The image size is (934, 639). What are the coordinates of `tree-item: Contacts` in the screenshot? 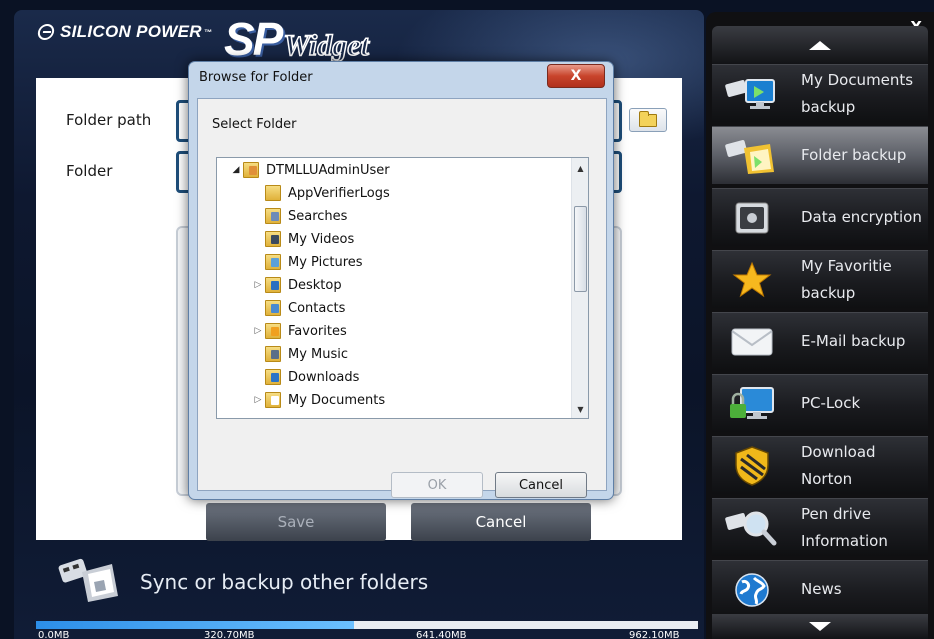 It's located at (298, 308).